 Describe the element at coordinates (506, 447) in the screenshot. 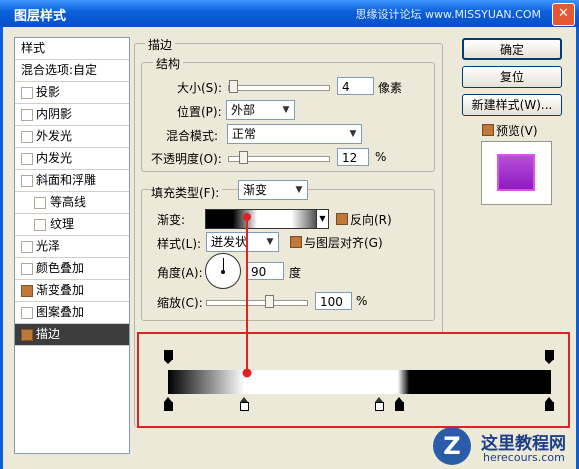

I see `site-logo: Z 这里教程网 herecours.com` at that location.